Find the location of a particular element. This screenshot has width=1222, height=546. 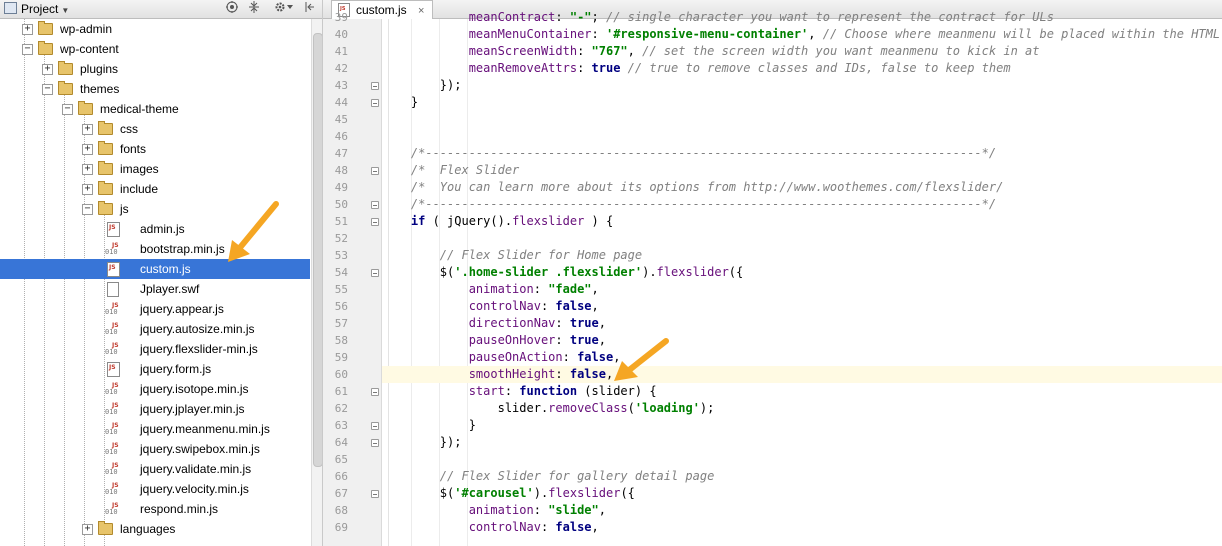

folder-icon is located at coordinates (85, 108).